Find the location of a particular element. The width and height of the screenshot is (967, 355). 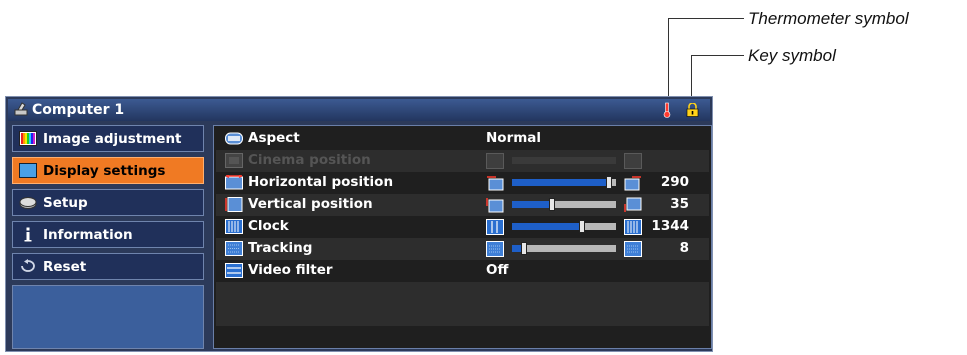

cinema-position-slider is located at coordinates (564, 160).